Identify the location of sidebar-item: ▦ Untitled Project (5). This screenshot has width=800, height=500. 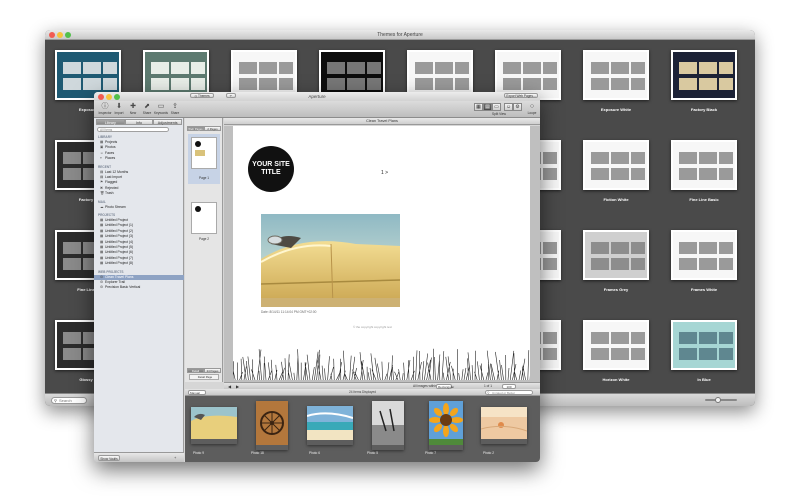
(140, 247).